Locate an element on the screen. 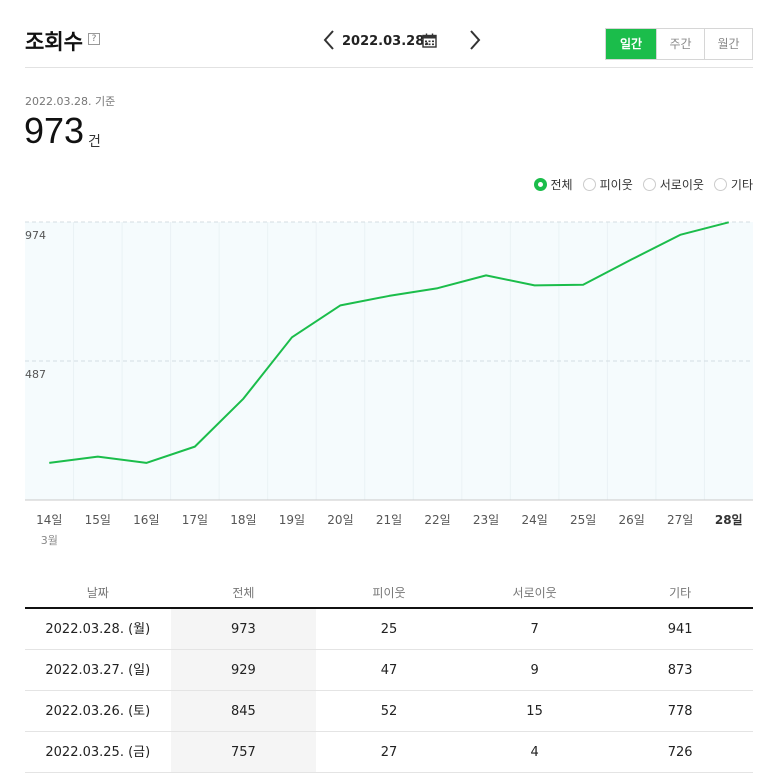 The image size is (770, 775). table-cell: 25 is located at coordinates (389, 629).